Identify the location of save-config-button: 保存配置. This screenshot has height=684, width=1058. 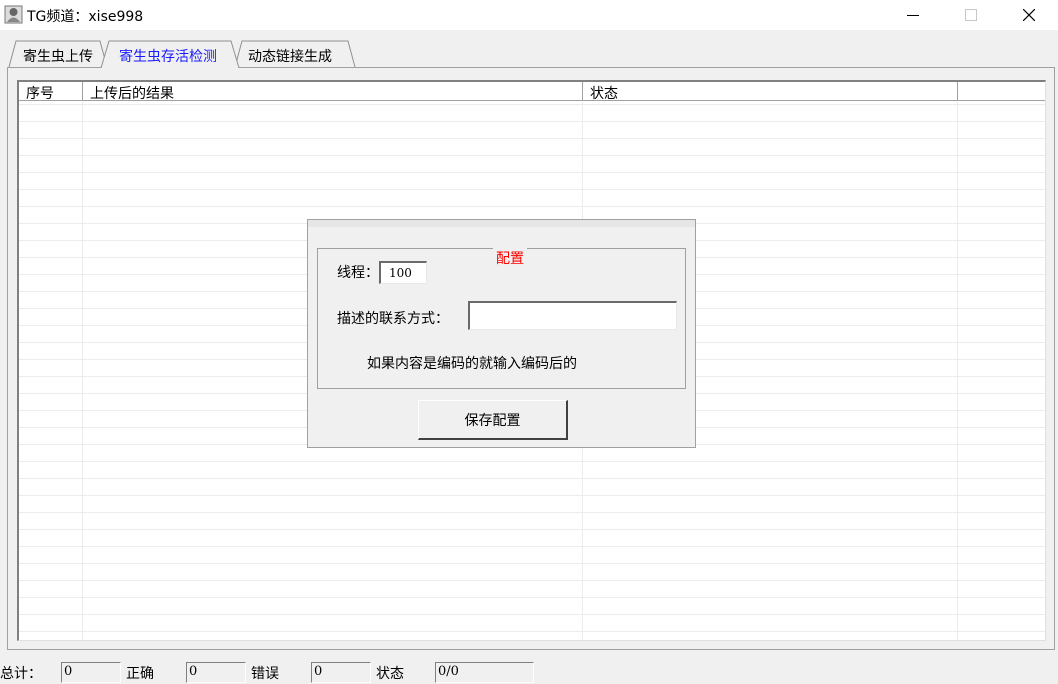
(493, 420).